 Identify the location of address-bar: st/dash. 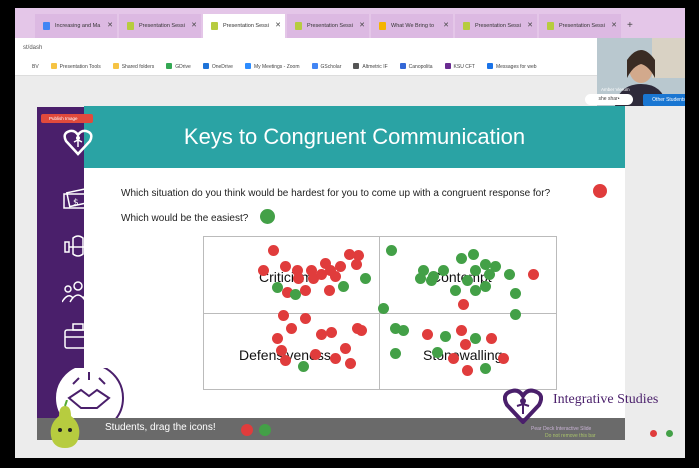
(350, 48).